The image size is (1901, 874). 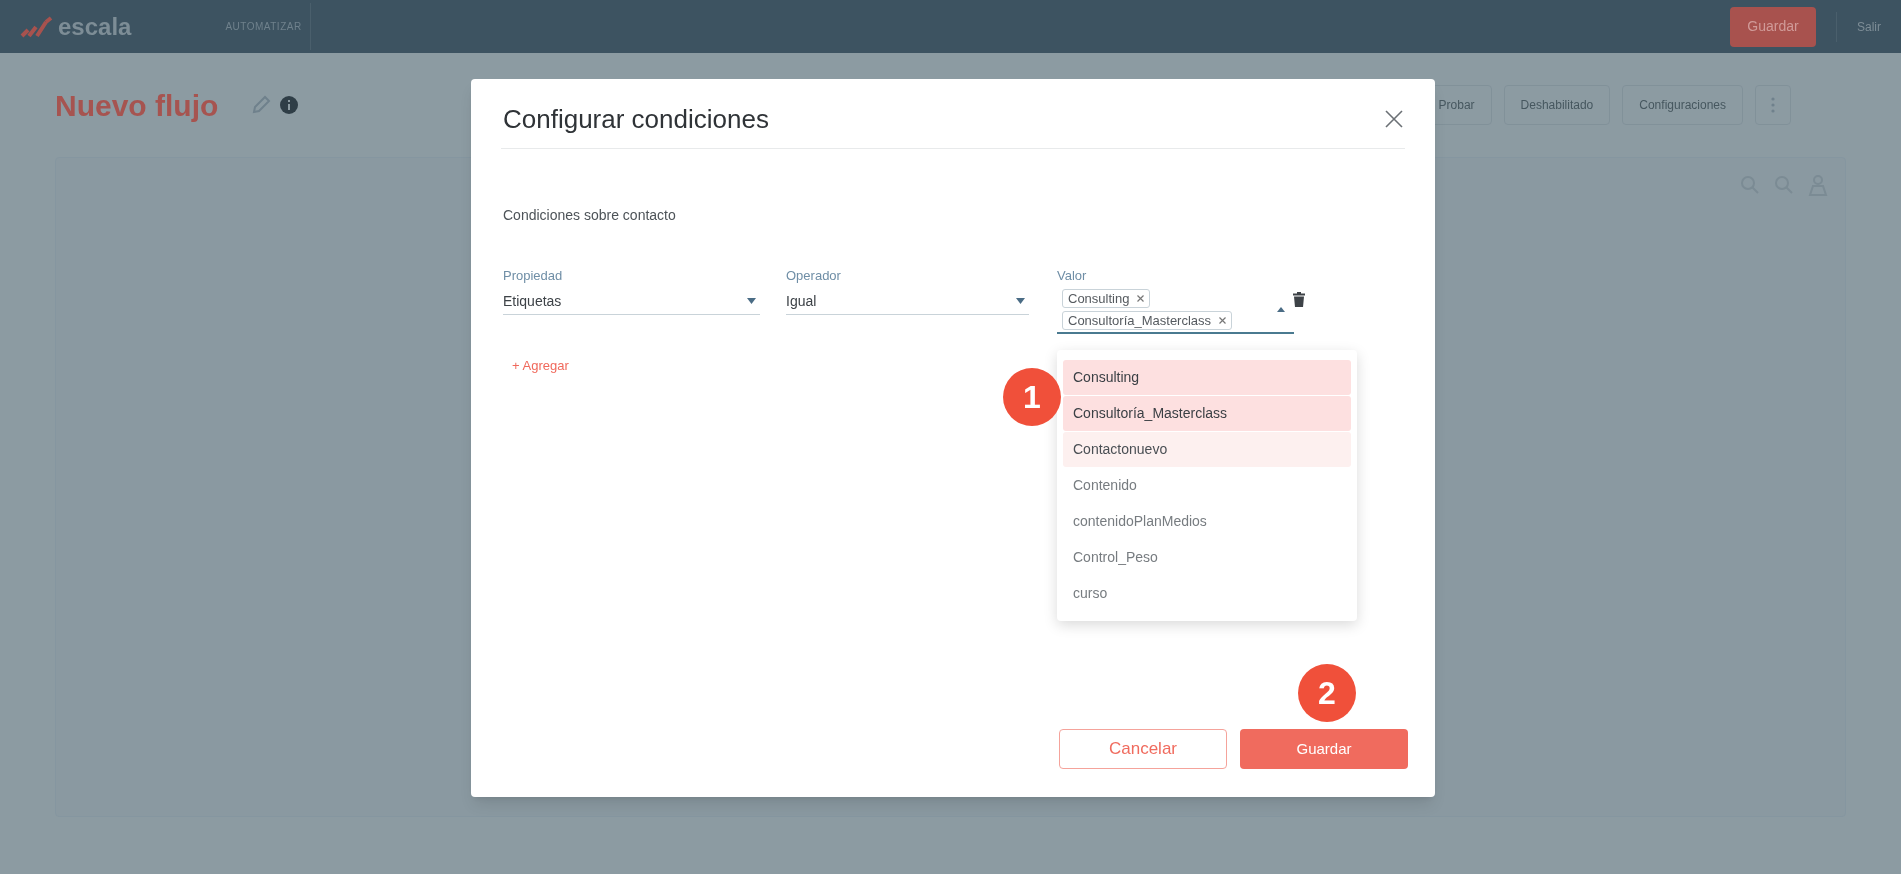 I want to click on trash-icon, so click(x=1299, y=299).